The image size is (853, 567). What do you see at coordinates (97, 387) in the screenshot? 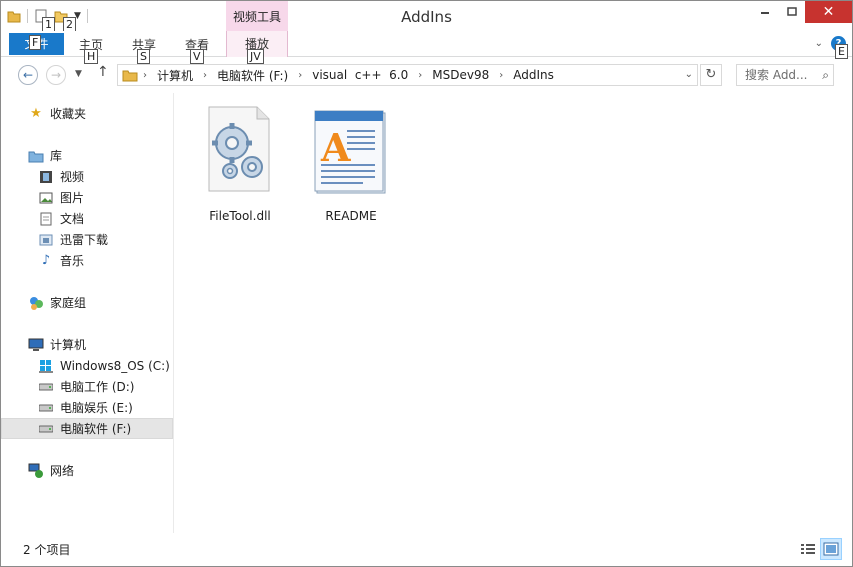
I see `nav-drive-d-label: 电脑工作 (D:)` at bounding box center [97, 387].